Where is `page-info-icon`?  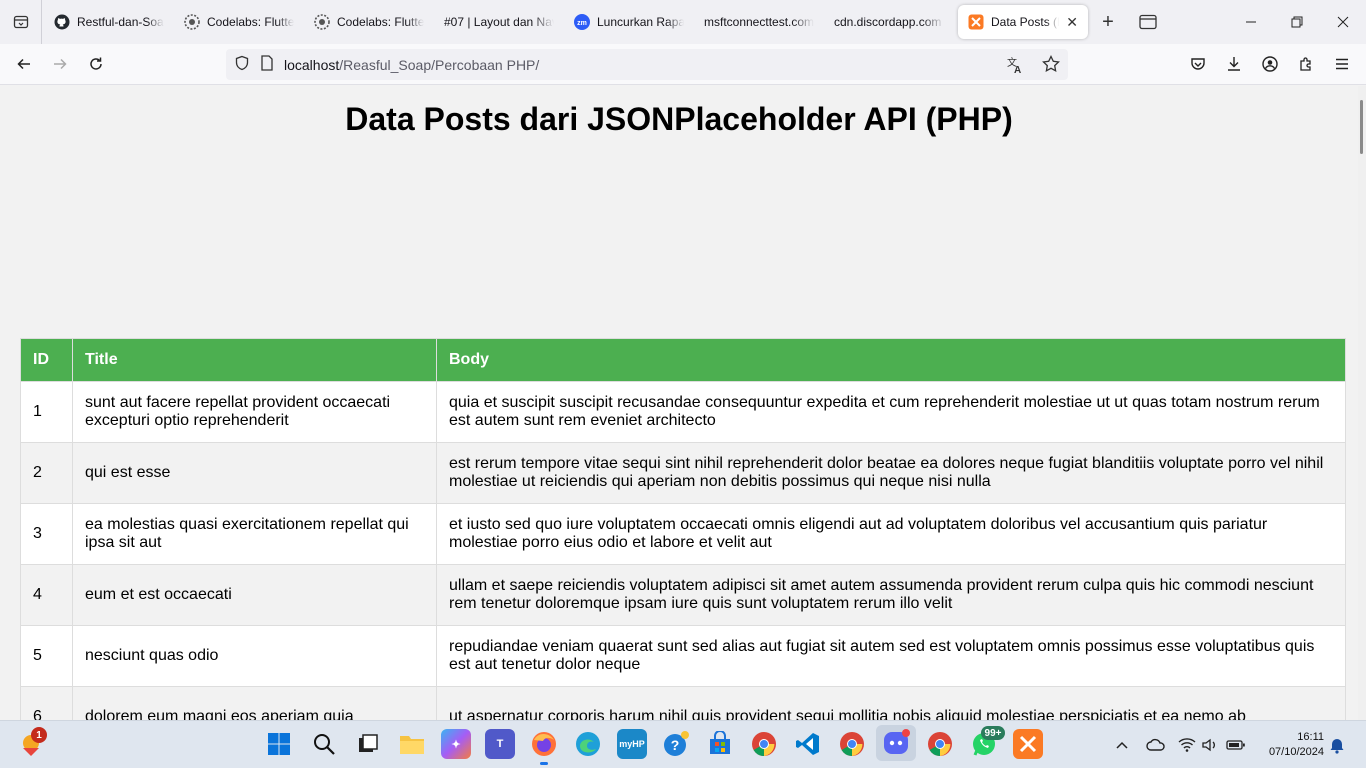
page-info-icon is located at coordinates (267, 64).